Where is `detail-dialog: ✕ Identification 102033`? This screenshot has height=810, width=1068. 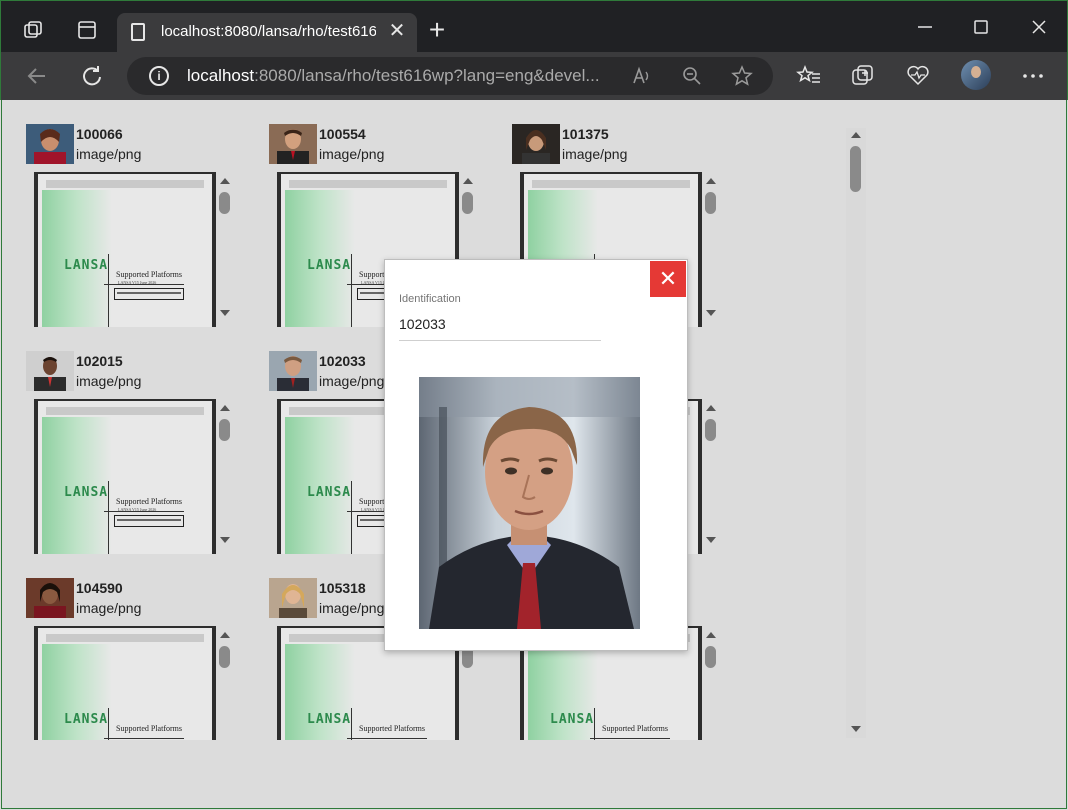 detail-dialog: ✕ Identification 102033 is located at coordinates (536, 455).